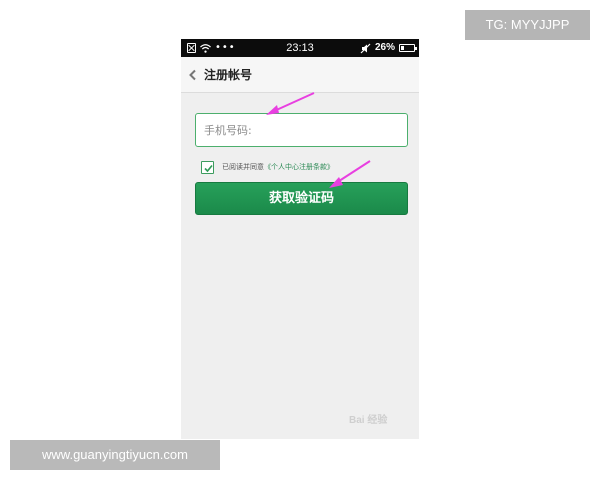 Image resolution: width=600 pixels, height=480 pixels. Describe the element at coordinates (243, 167) in the screenshot. I see `agreement-prefix: 已阅读并同意` at that location.